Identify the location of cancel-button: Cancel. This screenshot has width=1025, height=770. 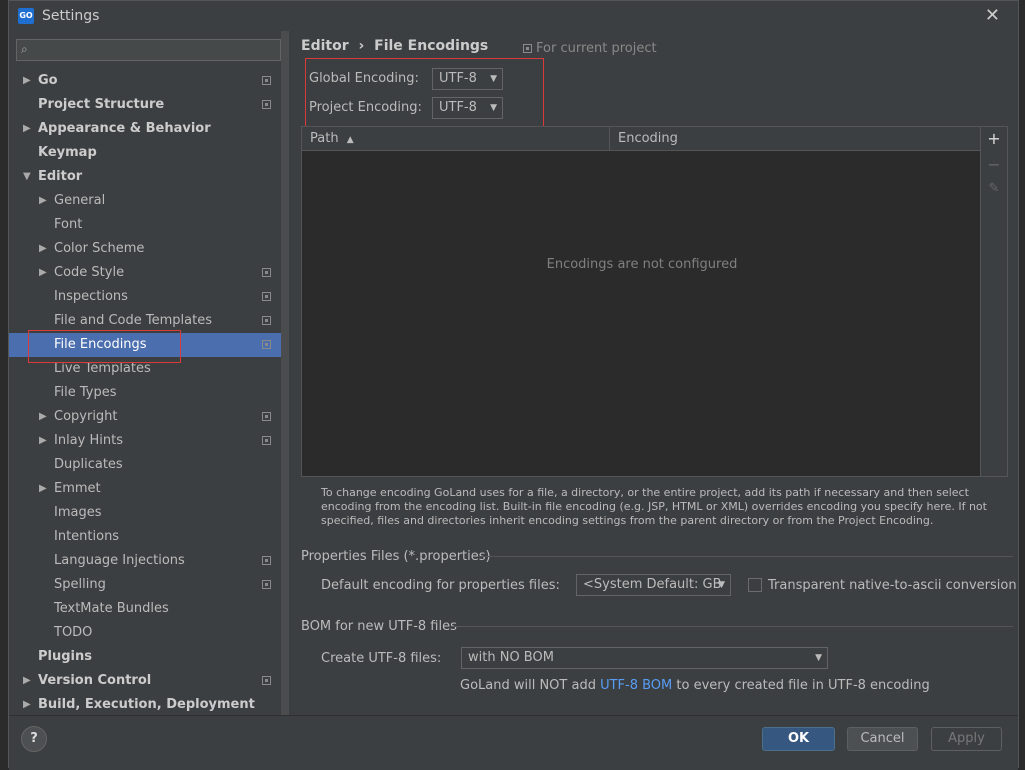
(882, 739).